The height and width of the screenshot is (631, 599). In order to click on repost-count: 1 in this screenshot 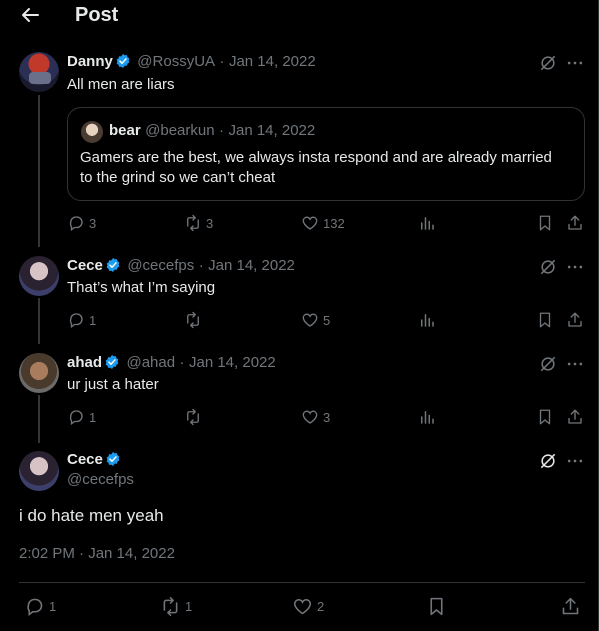, I will do `click(189, 606)`.